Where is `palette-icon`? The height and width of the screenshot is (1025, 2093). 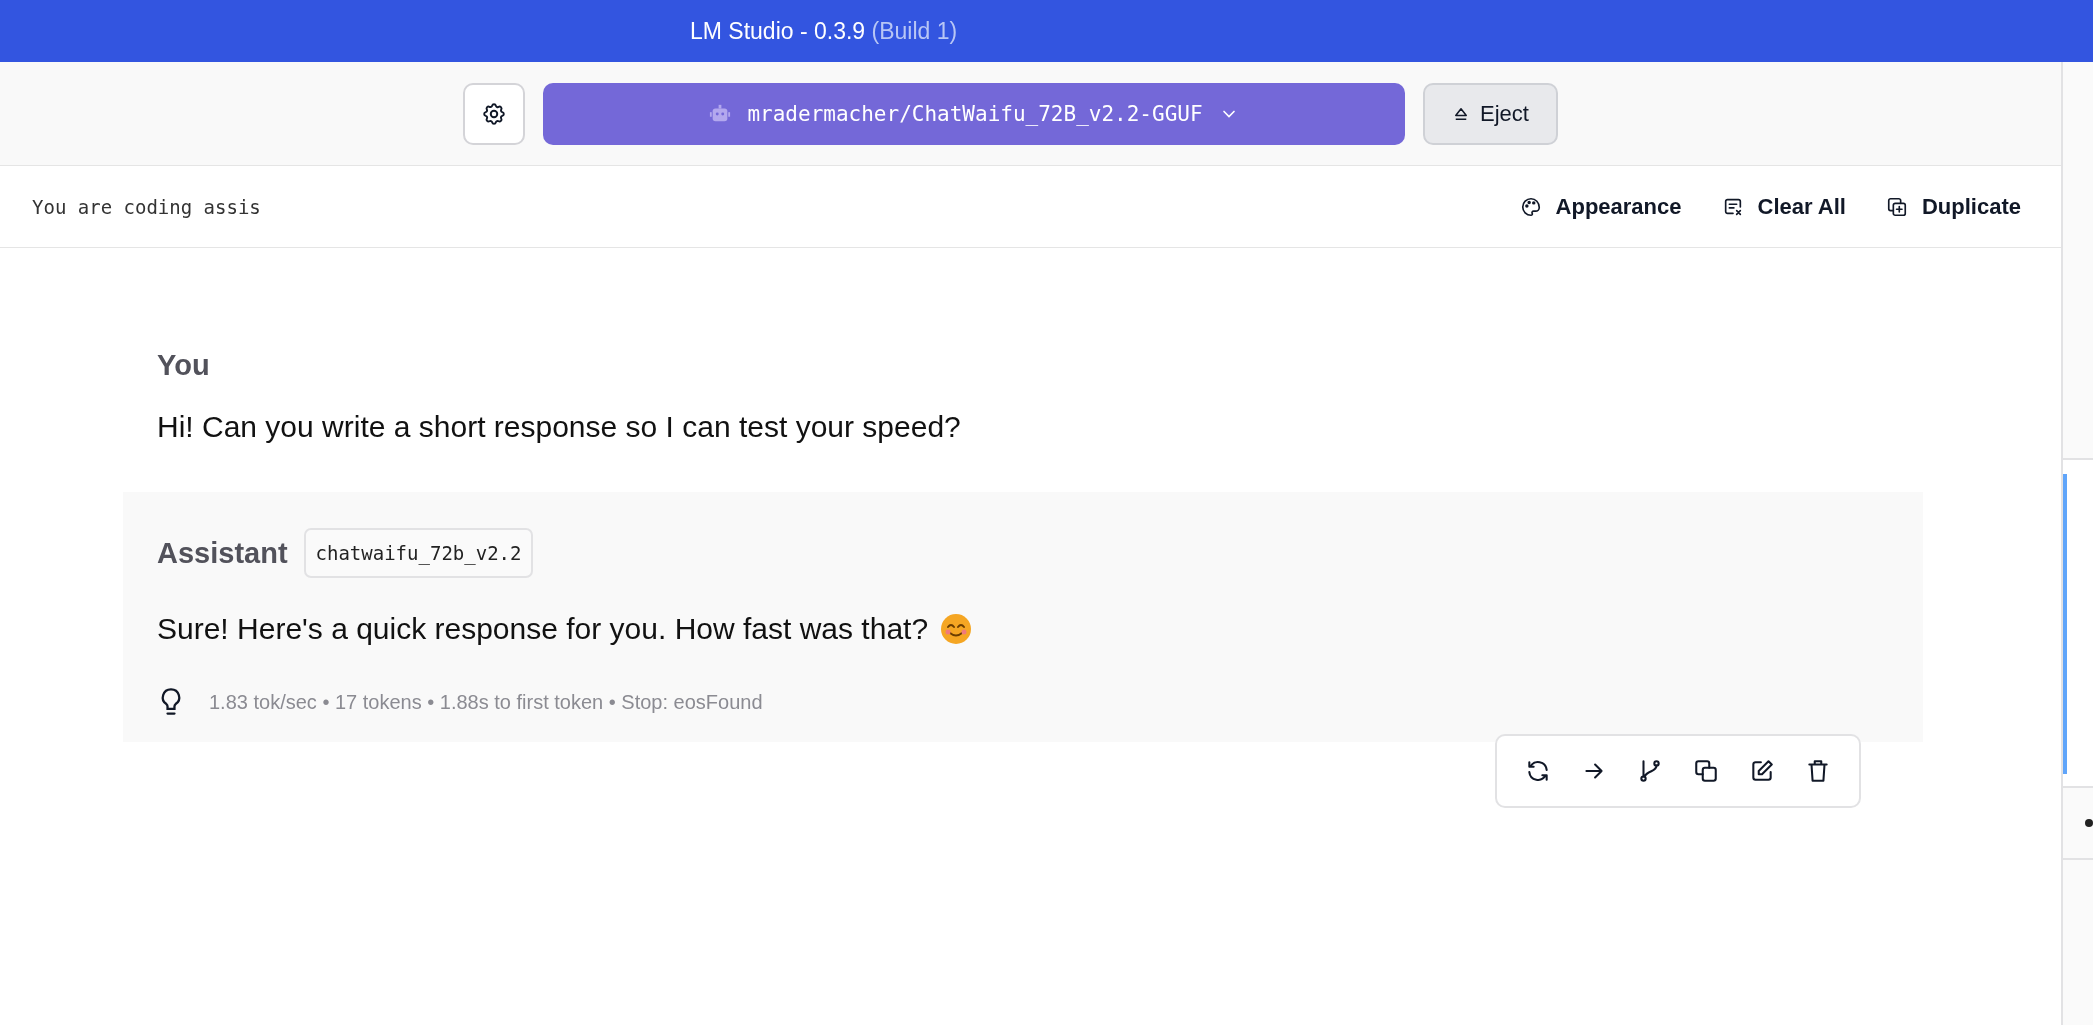
palette-icon is located at coordinates (1530, 206).